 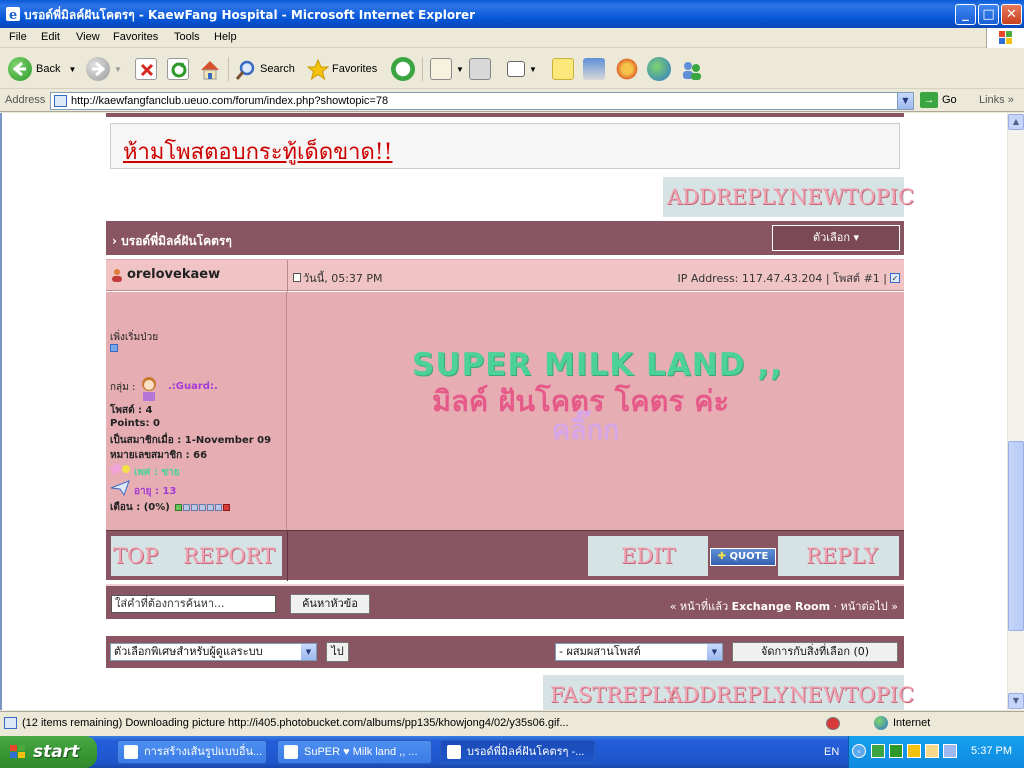 I want to click on post-ip-text: IP Address: 117.47.43.204 | โพสต์ #1 |, so click(x=782, y=278).